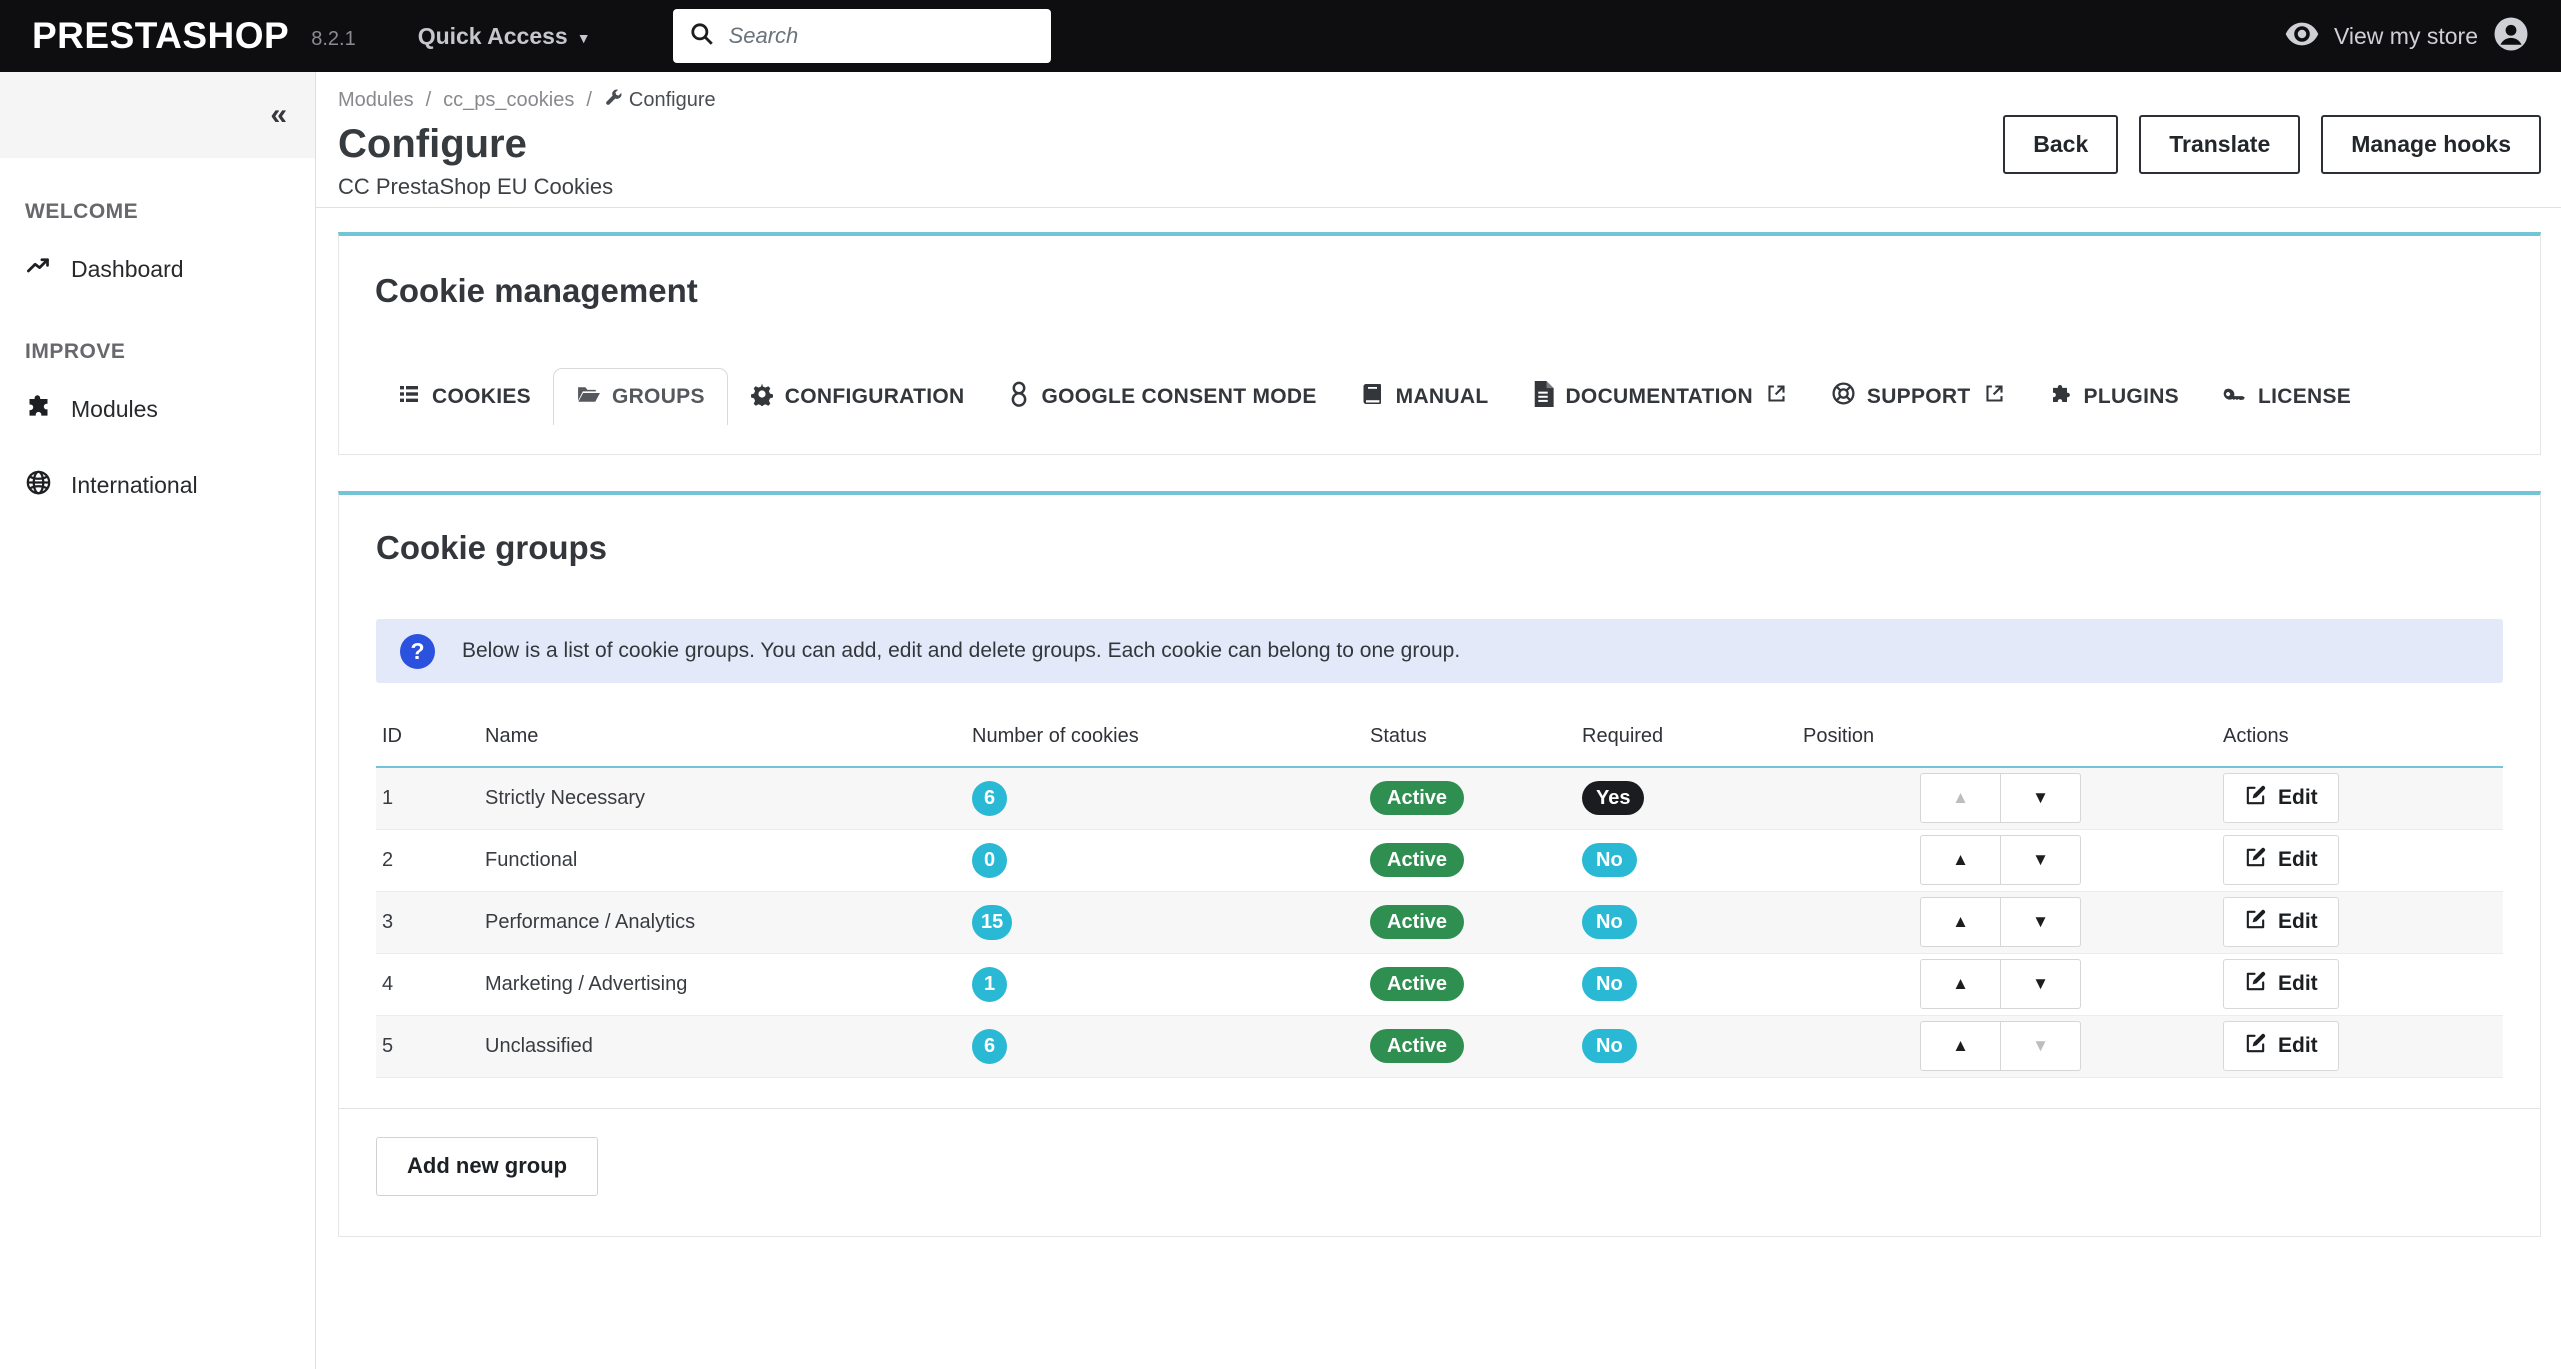  Describe the element at coordinates (2302, 36) in the screenshot. I see `eye-icon` at that location.